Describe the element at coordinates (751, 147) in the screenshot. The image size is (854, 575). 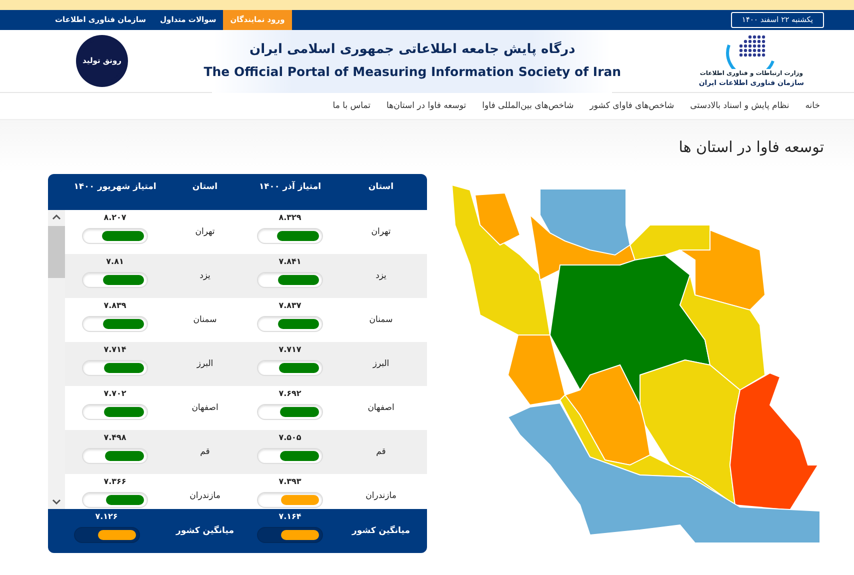
I see `section-title: توسعه فاوا در استان ها` at that location.